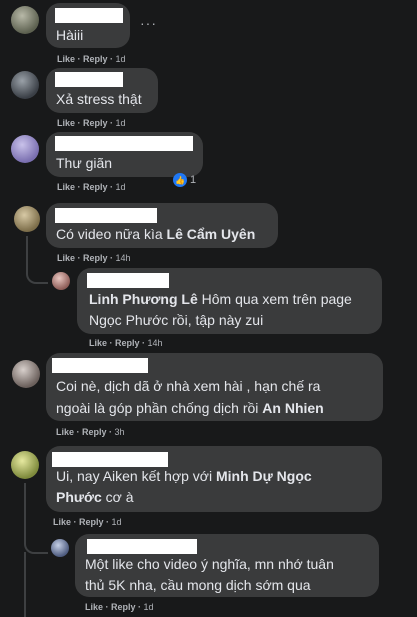 This screenshot has height=617, width=417. Describe the element at coordinates (176, 320) in the screenshot. I see `reply-text-line2: Ngọc Phước rồi, tập này zui` at that location.